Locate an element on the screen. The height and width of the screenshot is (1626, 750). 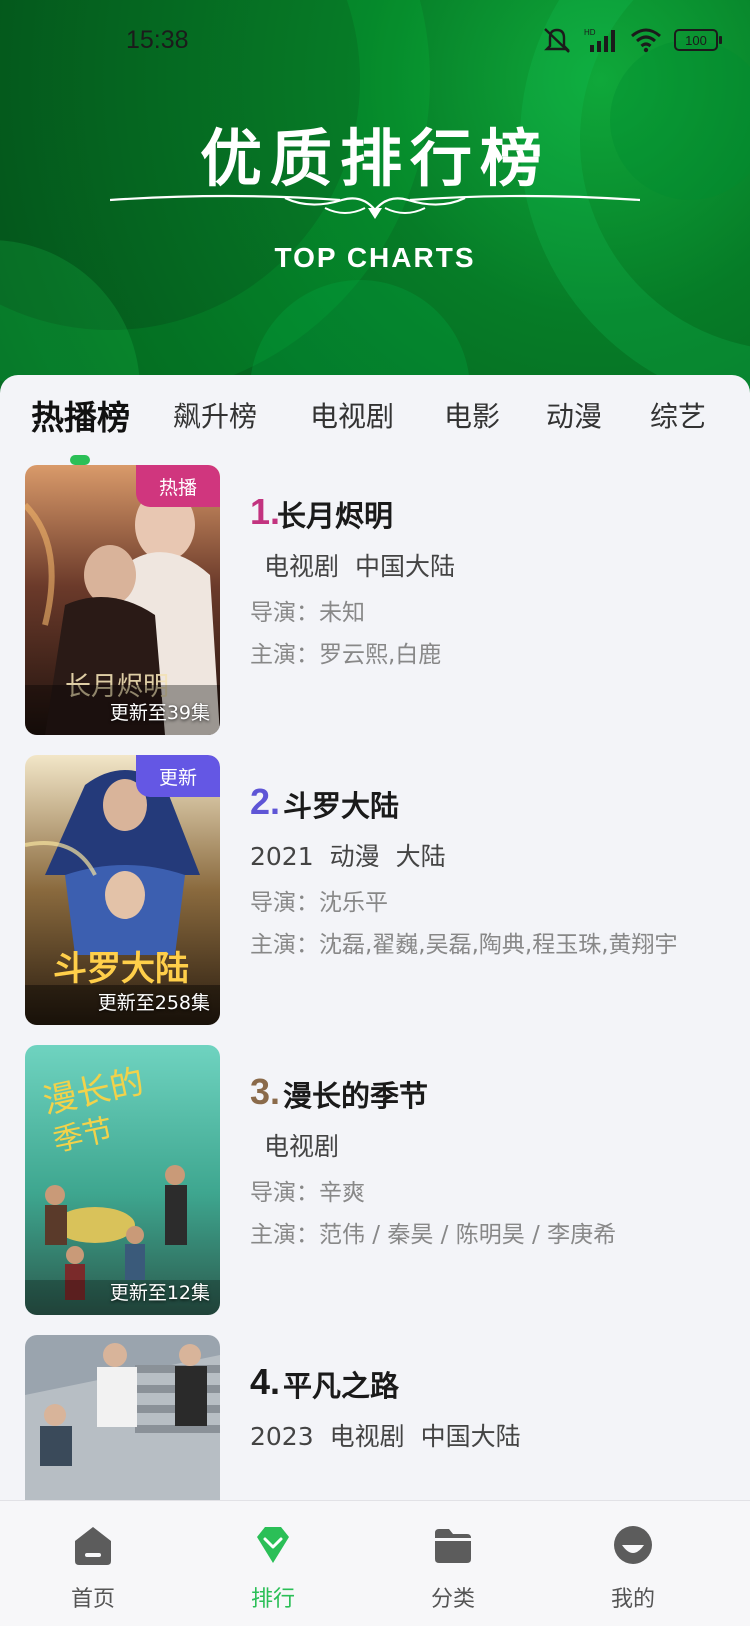
show-meta: 电视剧 is located at coordinates (302, 1145).